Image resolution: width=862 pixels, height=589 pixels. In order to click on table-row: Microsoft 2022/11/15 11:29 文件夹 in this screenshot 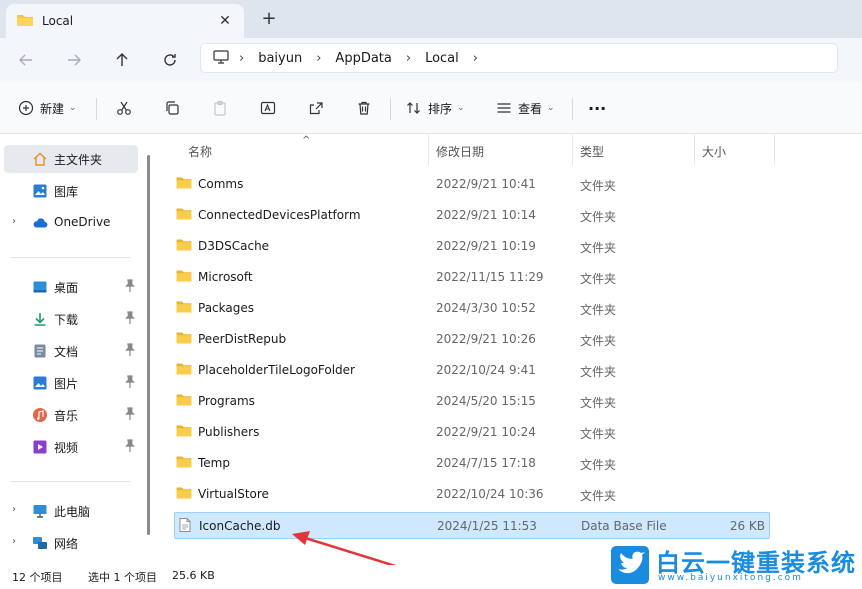, I will do `click(472, 277)`.